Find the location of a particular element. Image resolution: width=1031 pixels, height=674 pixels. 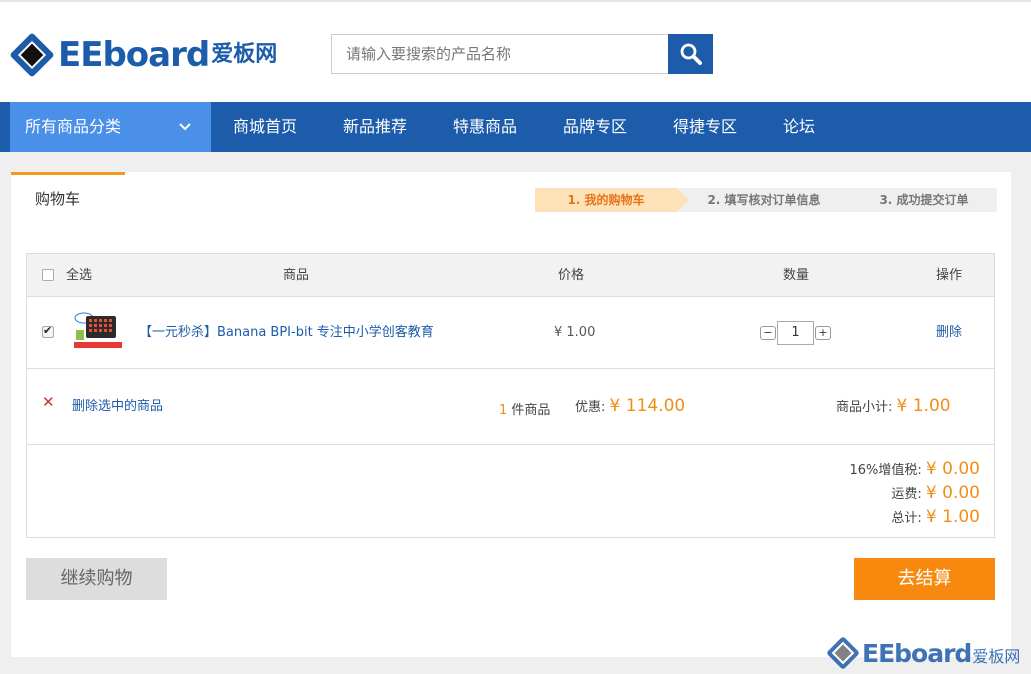

nav-item-home: 商城首页 is located at coordinates (265, 127).